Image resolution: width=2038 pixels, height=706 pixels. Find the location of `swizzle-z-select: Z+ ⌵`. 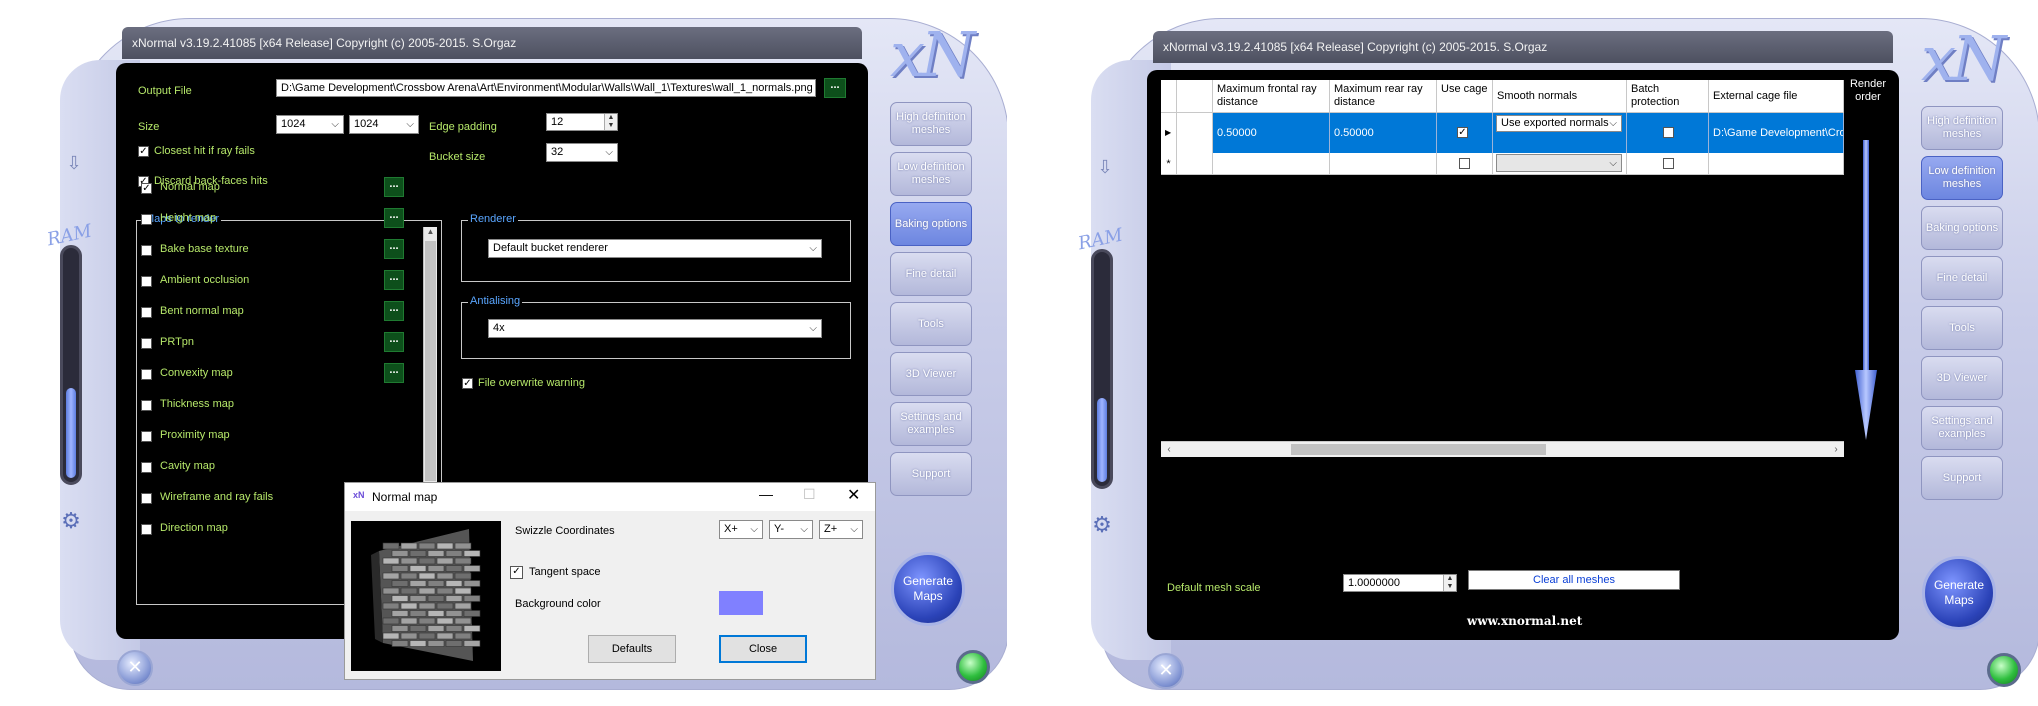

swizzle-z-select: Z+ ⌵ is located at coordinates (841, 529).